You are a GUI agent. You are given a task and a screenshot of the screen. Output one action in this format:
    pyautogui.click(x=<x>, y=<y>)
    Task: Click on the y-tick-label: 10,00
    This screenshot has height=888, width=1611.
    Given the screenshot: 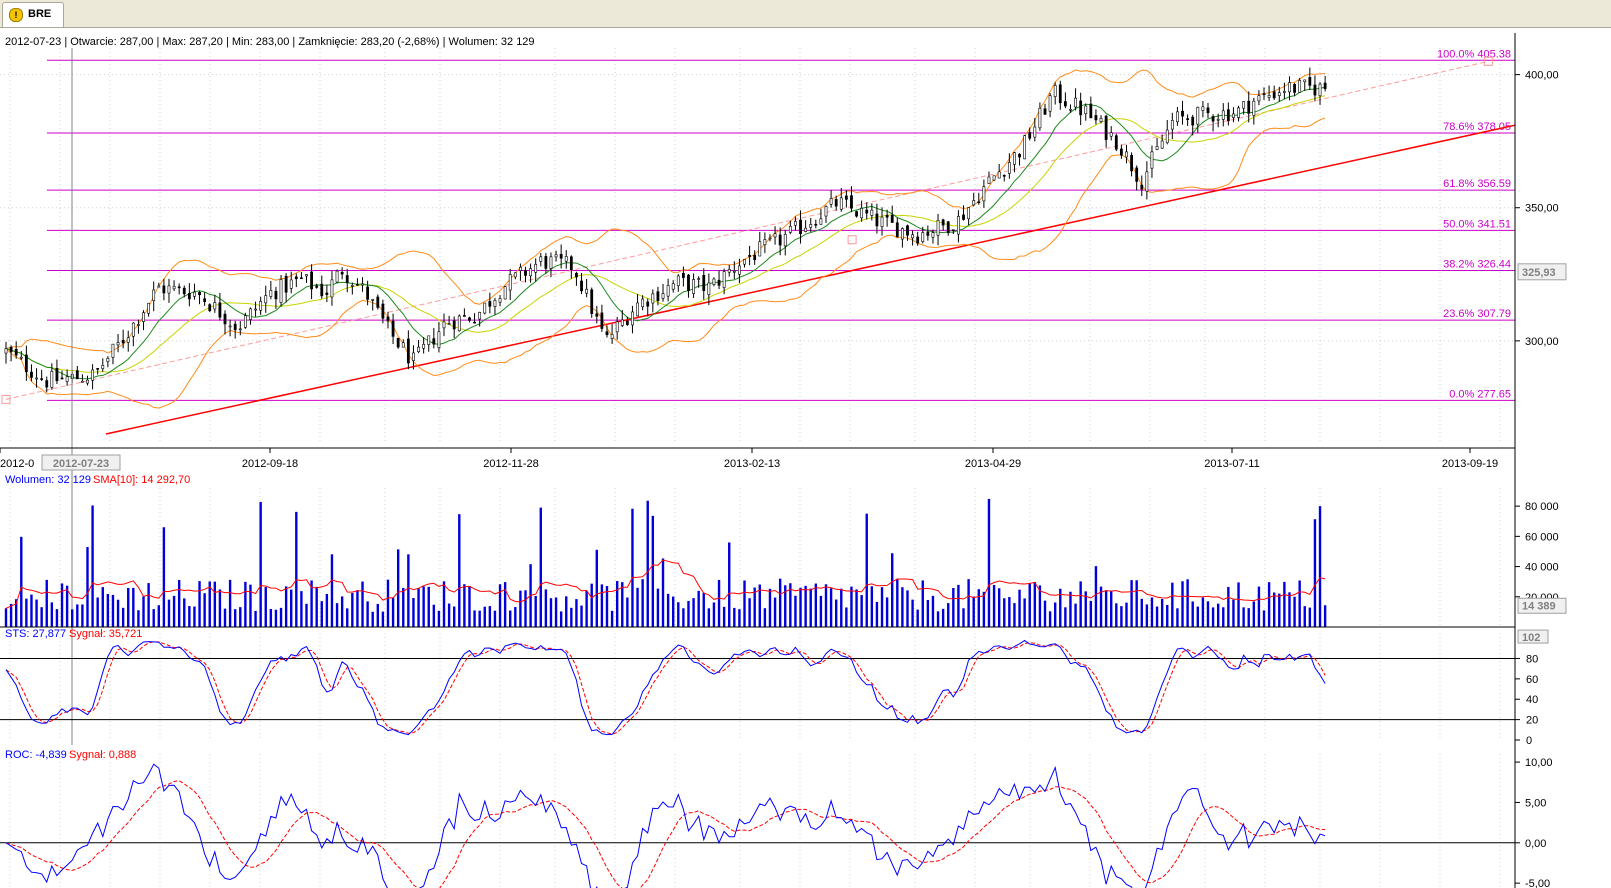 What is the action you would take?
    pyautogui.click(x=1539, y=763)
    